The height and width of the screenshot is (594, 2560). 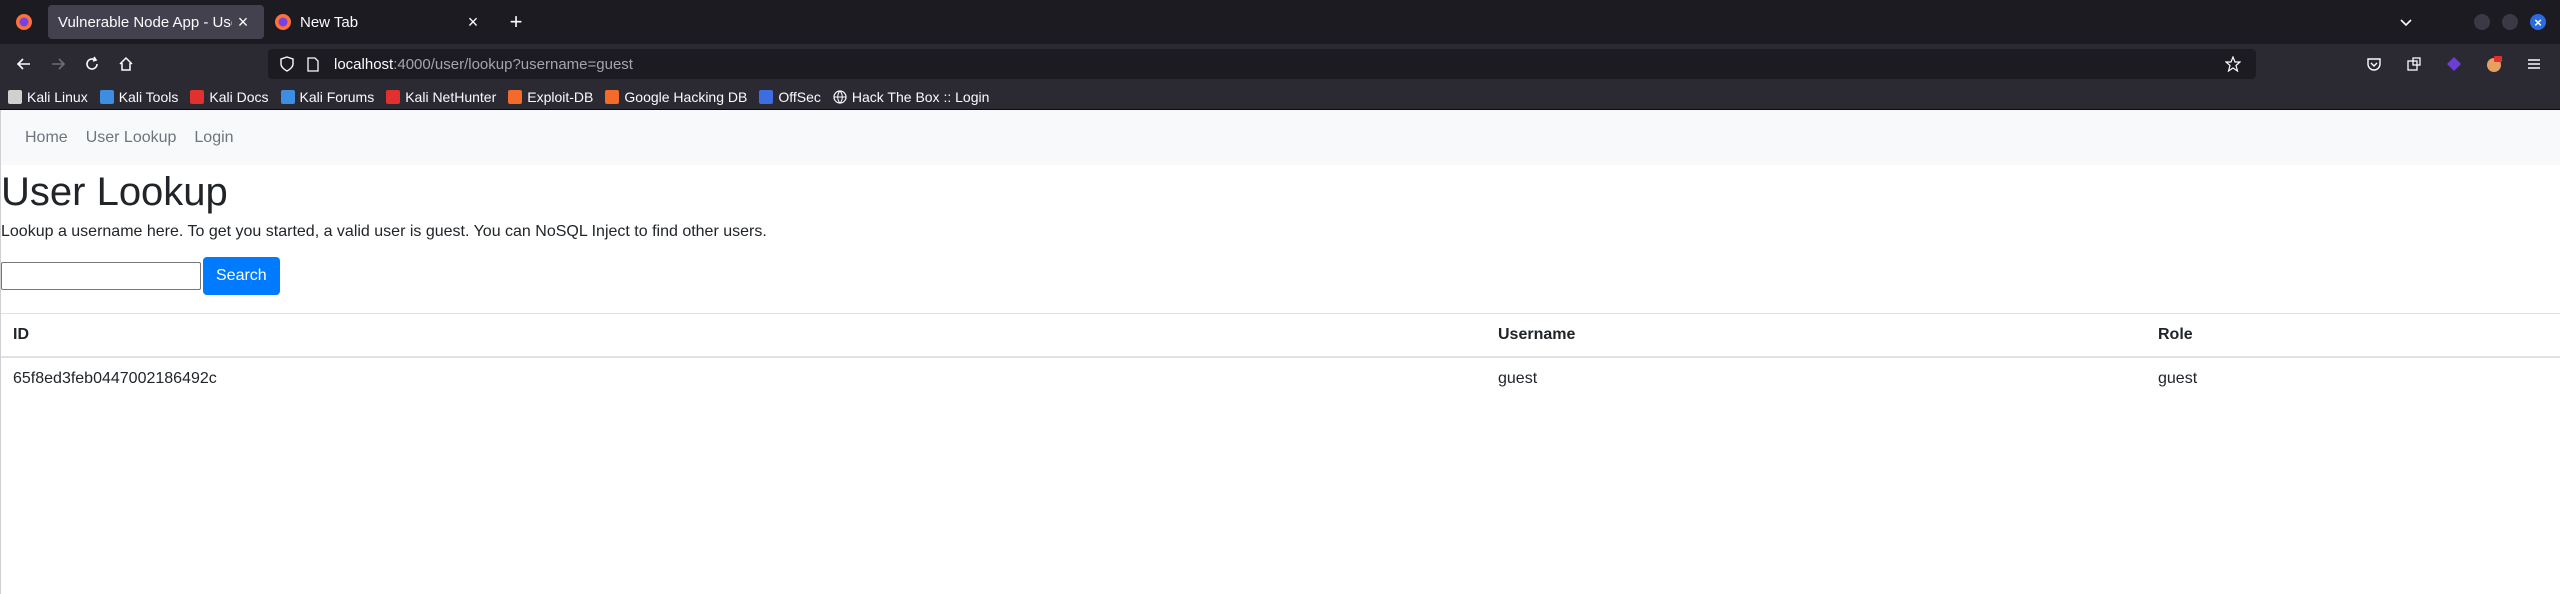 I want to click on tab-vulnerable-node-app: Vulnerable Node App - User L ×, so click(x=156, y=22).